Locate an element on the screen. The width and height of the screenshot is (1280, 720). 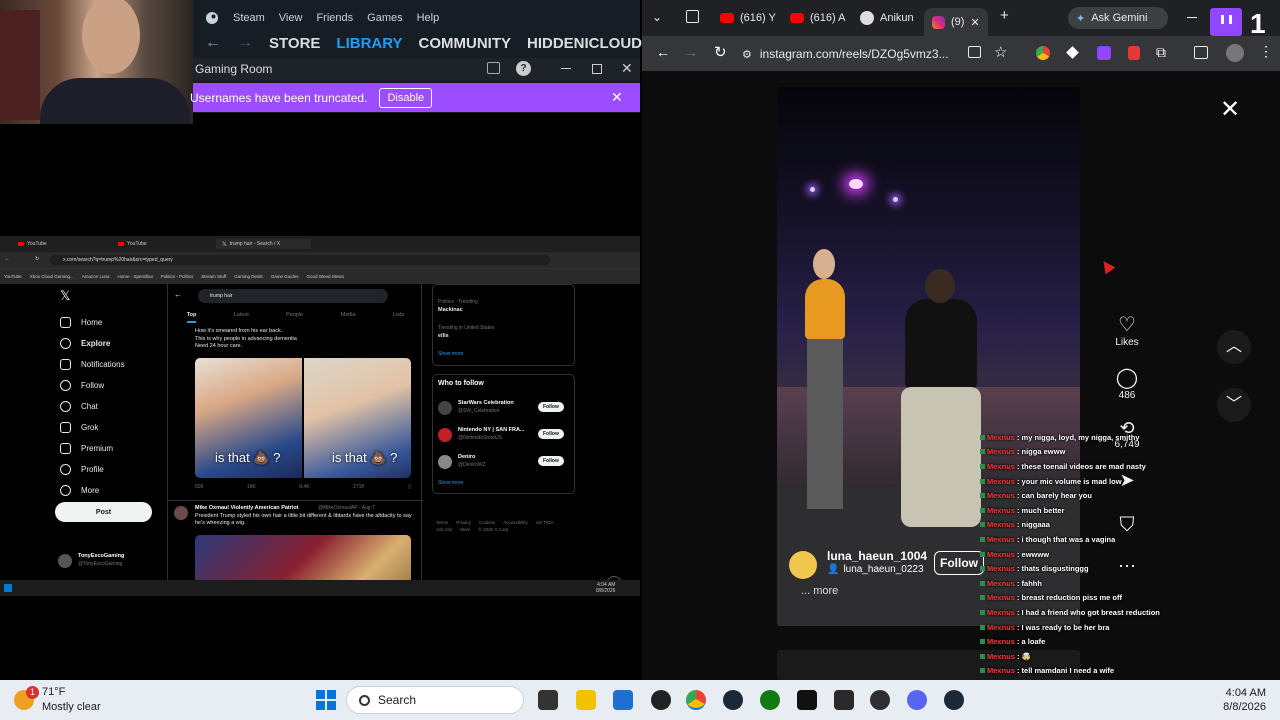
chrome-tab-anikun: Anikun is located at coordinates (887, 18).